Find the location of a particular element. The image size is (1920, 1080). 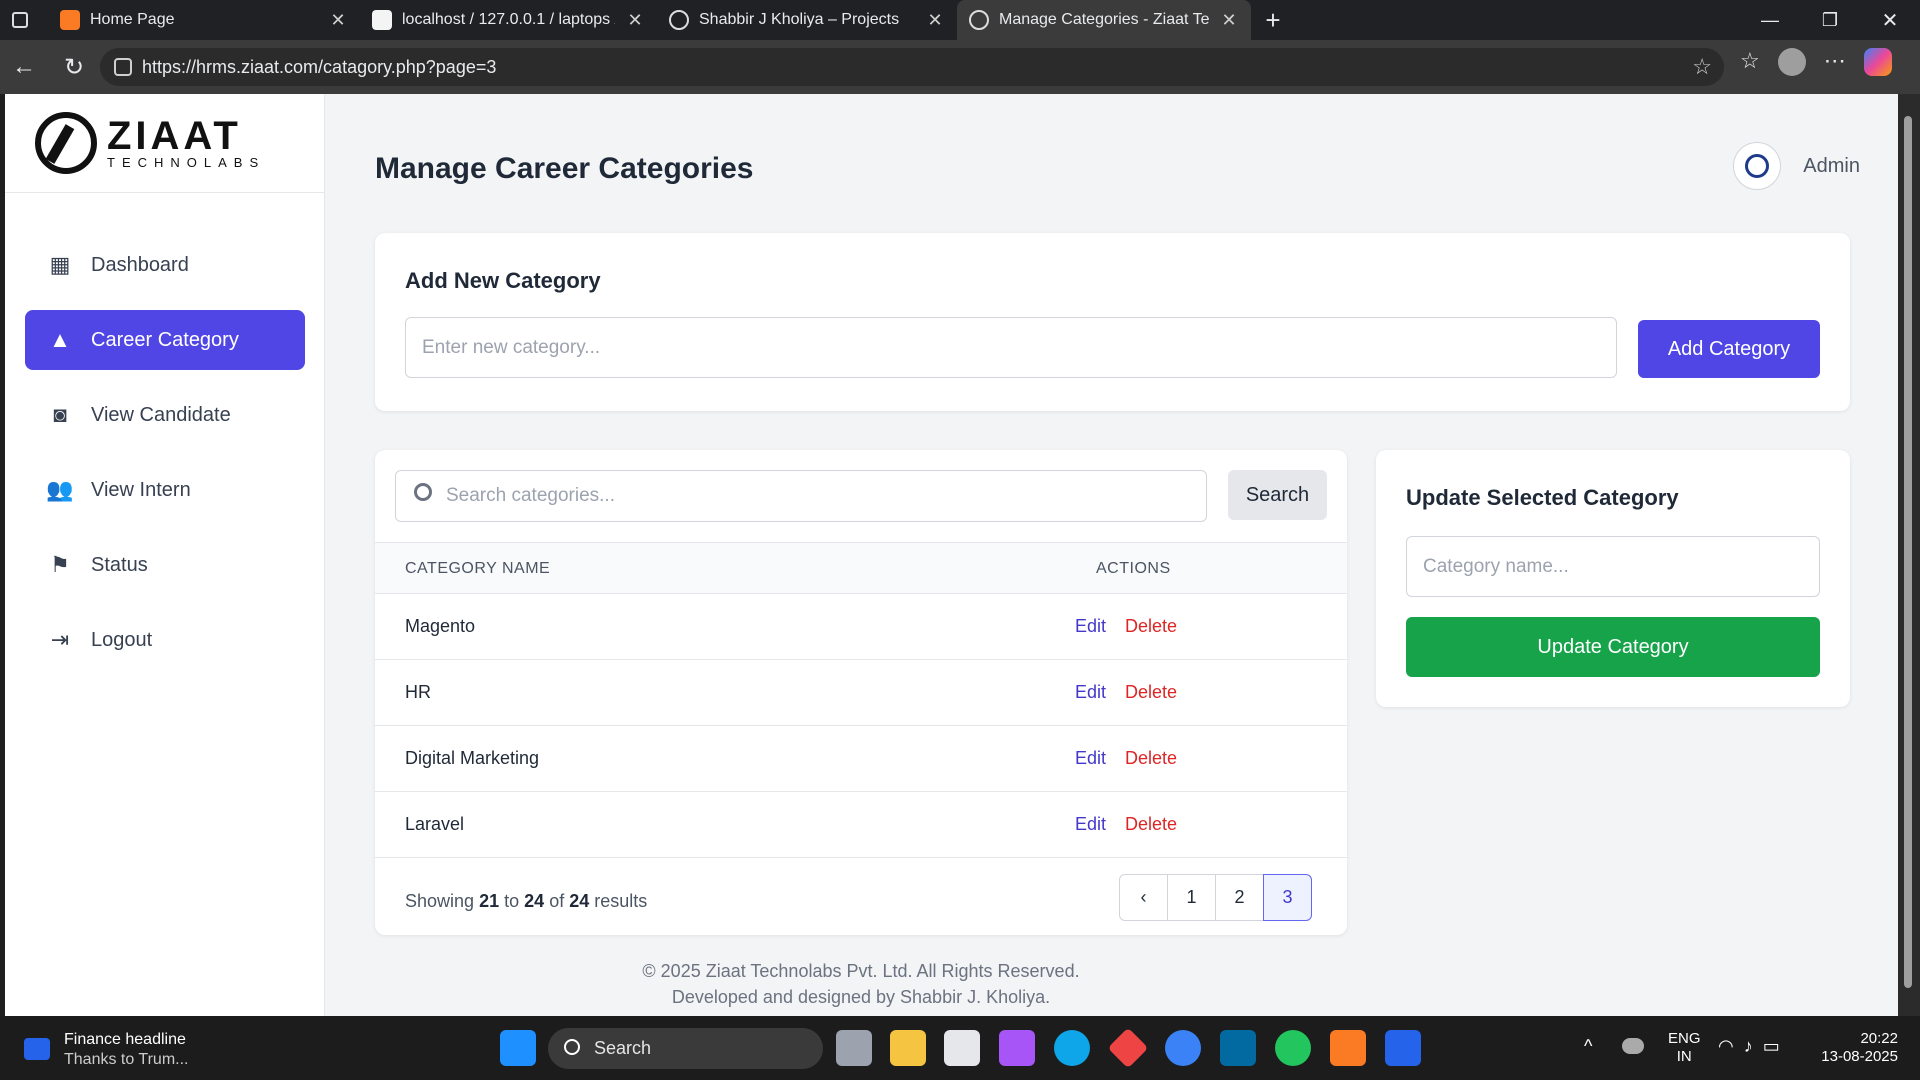

sidebar-item-label: Career Category is located at coordinates (165, 339).